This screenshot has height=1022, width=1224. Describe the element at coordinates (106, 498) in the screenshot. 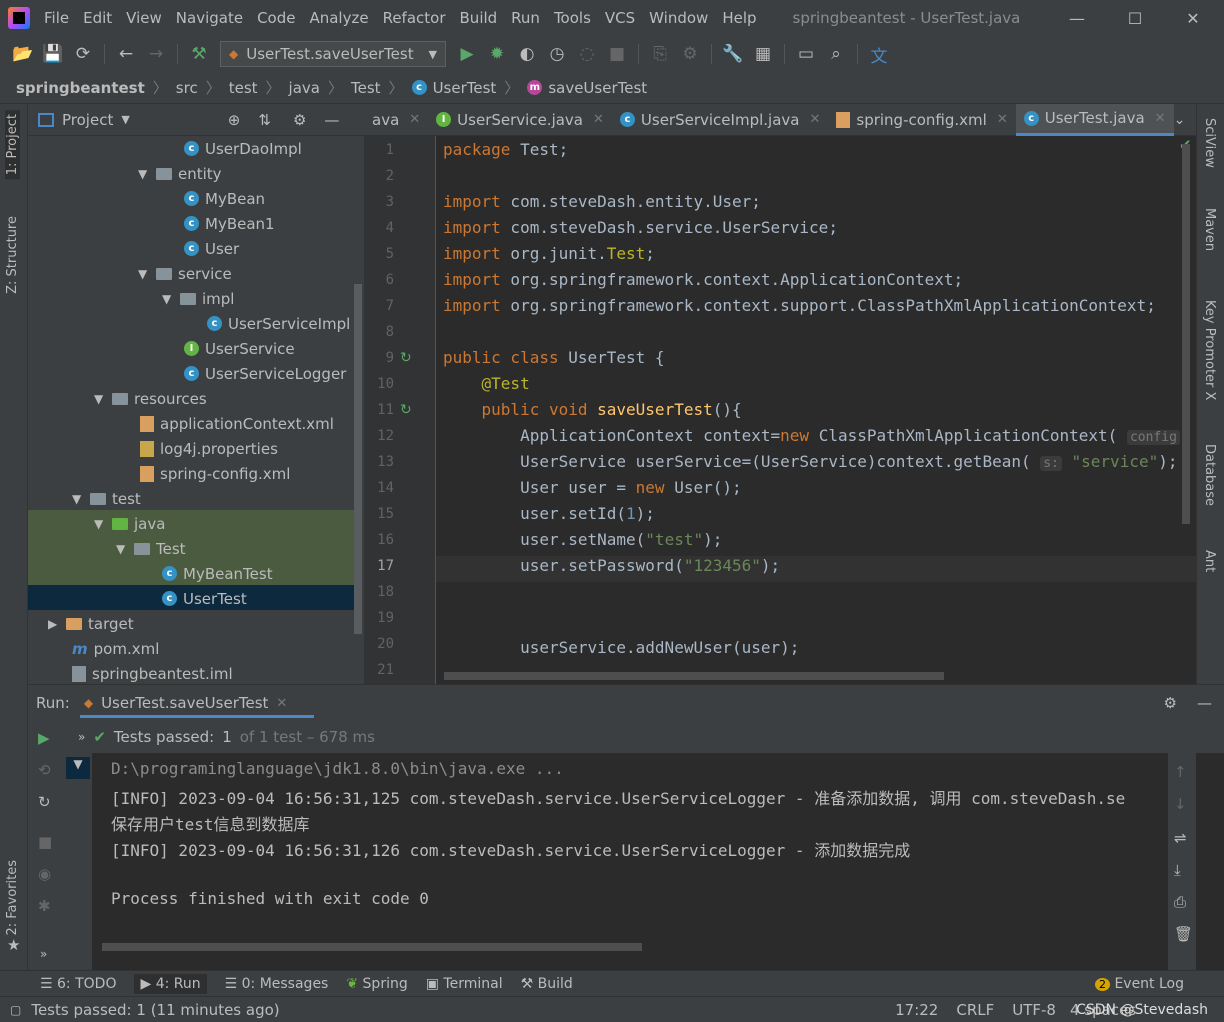

I see `tree-item: ▼ test` at that location.